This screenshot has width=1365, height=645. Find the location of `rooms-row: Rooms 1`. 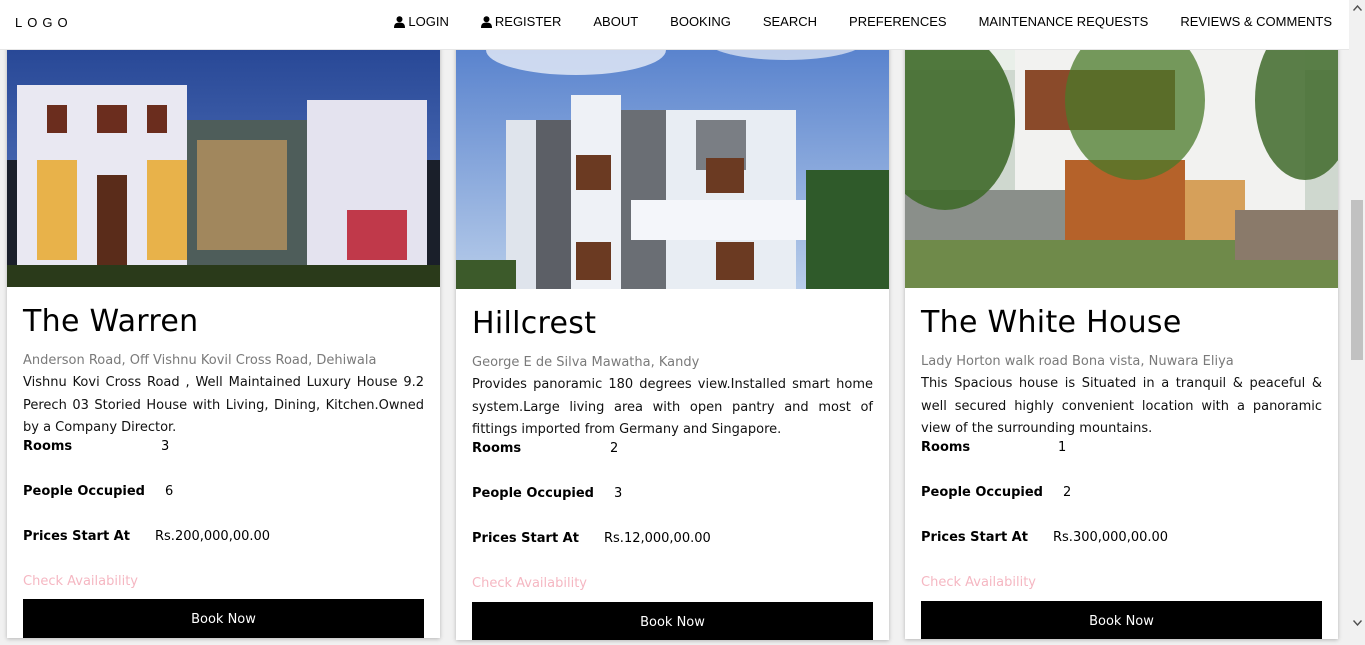

rooms-row: Rooms 1 is located at coordinates (1121, 462).